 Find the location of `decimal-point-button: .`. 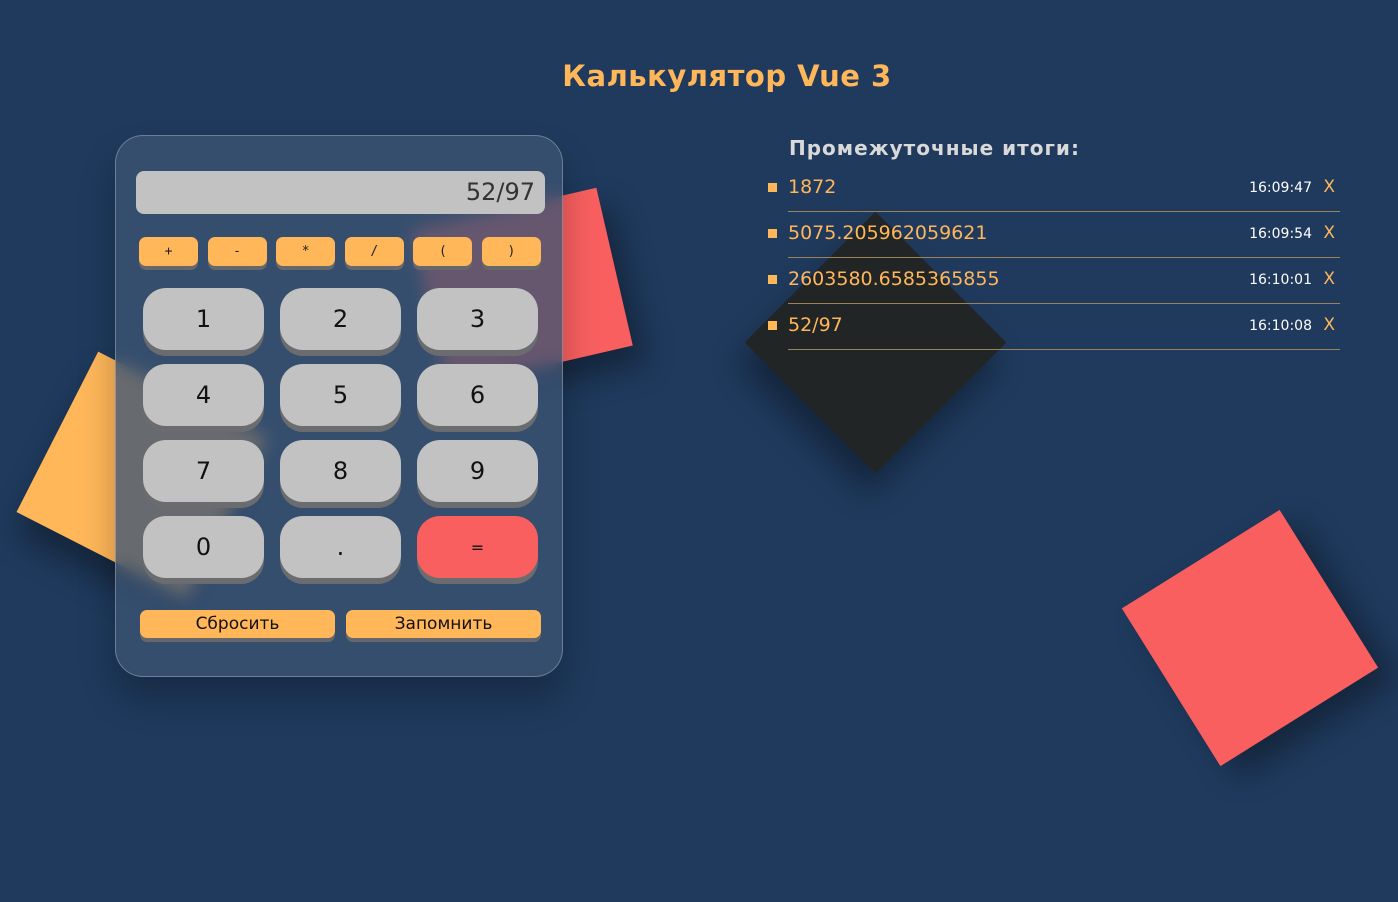

decimal-point-button: . is located at coordinates (340, 547).